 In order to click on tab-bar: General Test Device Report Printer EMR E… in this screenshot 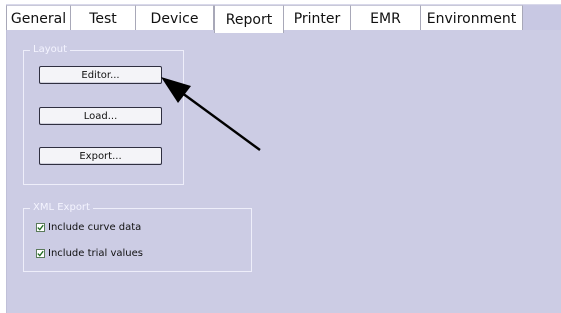, I will do `click(283, 18)`.